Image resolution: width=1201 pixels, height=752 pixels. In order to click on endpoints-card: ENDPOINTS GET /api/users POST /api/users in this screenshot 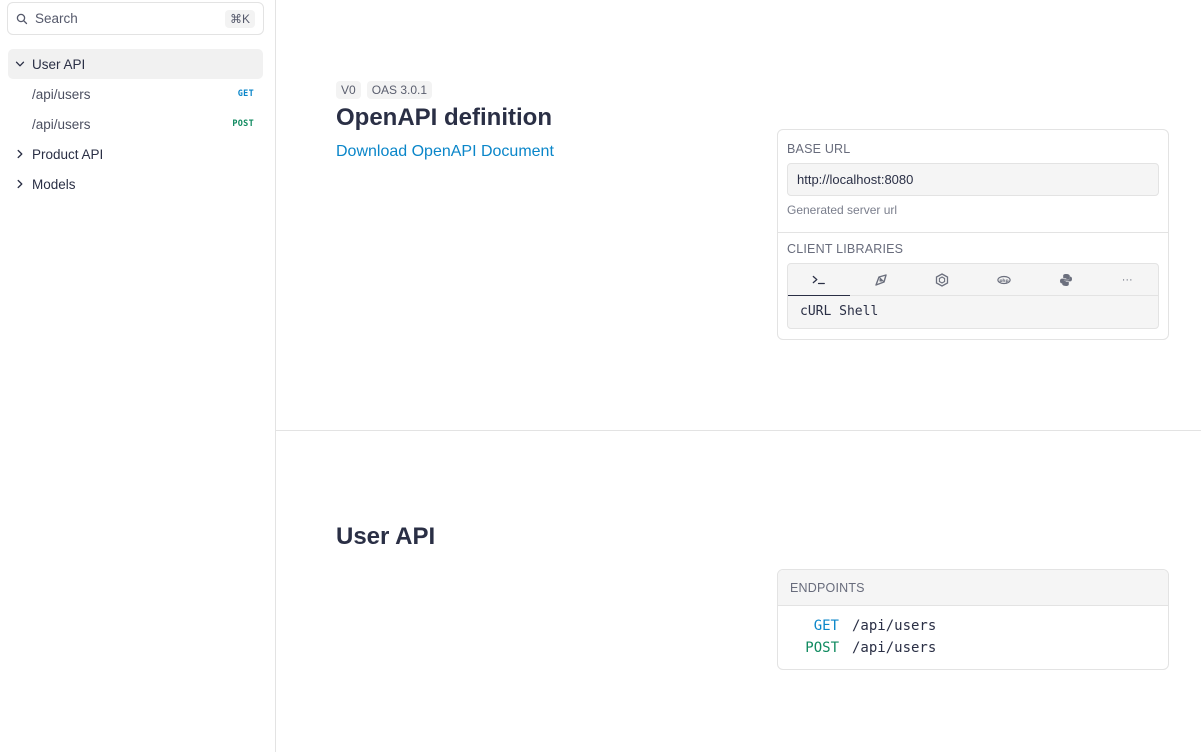, I will do `click(973, 619)`.